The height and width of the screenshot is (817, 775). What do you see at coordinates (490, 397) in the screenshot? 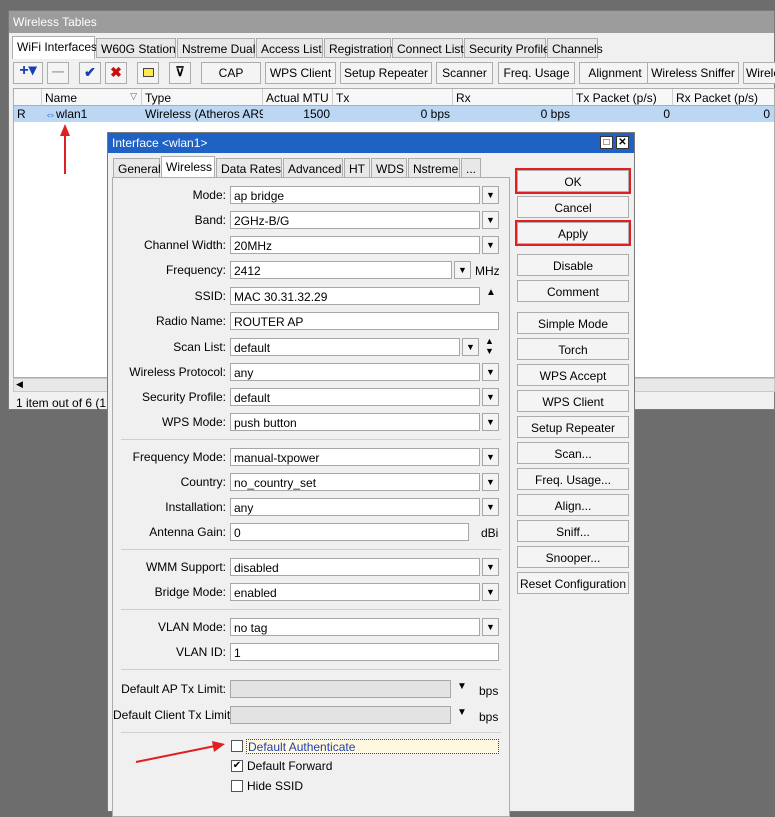
I see `security-profile-dropdown-icon: ▼` at bounding box center [490, 397].